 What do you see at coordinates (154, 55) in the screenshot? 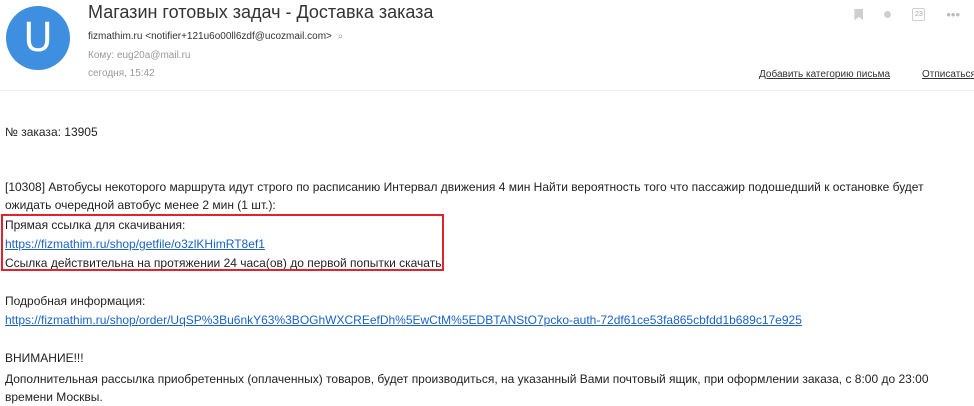
I see `to-value: eug20a@mail.ru` at bounding box center [154, 55].